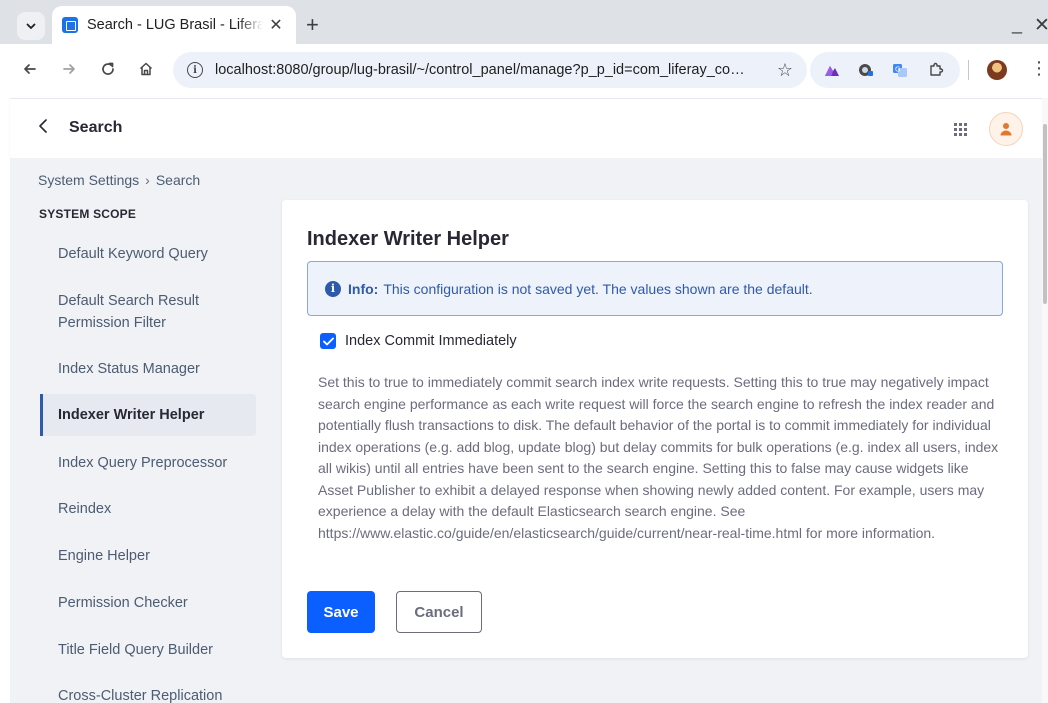  What do you see at coordinates (148, 415) in the screenshot?
I see `sidebar-item-indexer-writer-helper: Indexer Writer Helper` at bounding box center [148, 415].